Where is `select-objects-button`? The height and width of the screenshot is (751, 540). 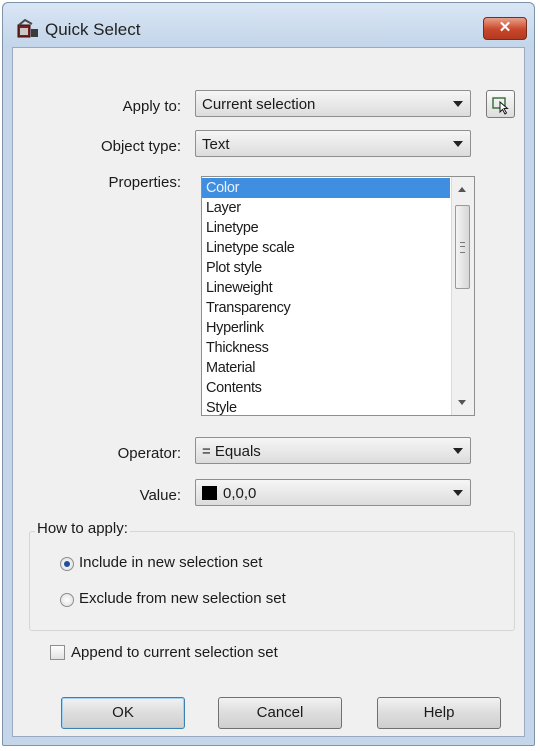
select-objects-button is located at coordinates (500, 104).